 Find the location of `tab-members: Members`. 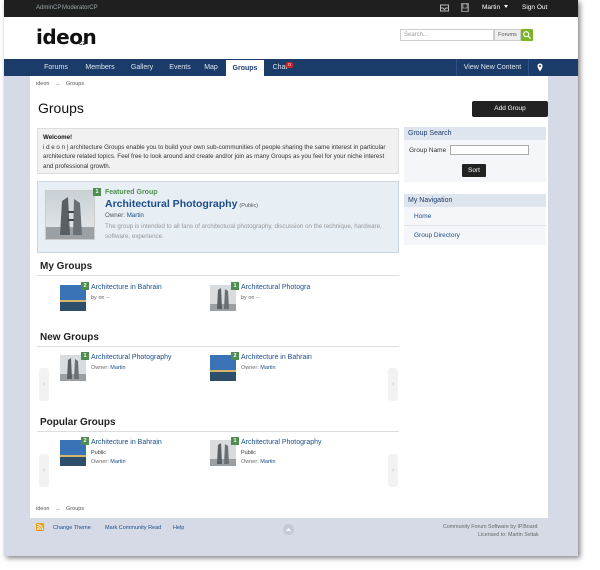

tab-members: Members is located at coordinates (100, 67).